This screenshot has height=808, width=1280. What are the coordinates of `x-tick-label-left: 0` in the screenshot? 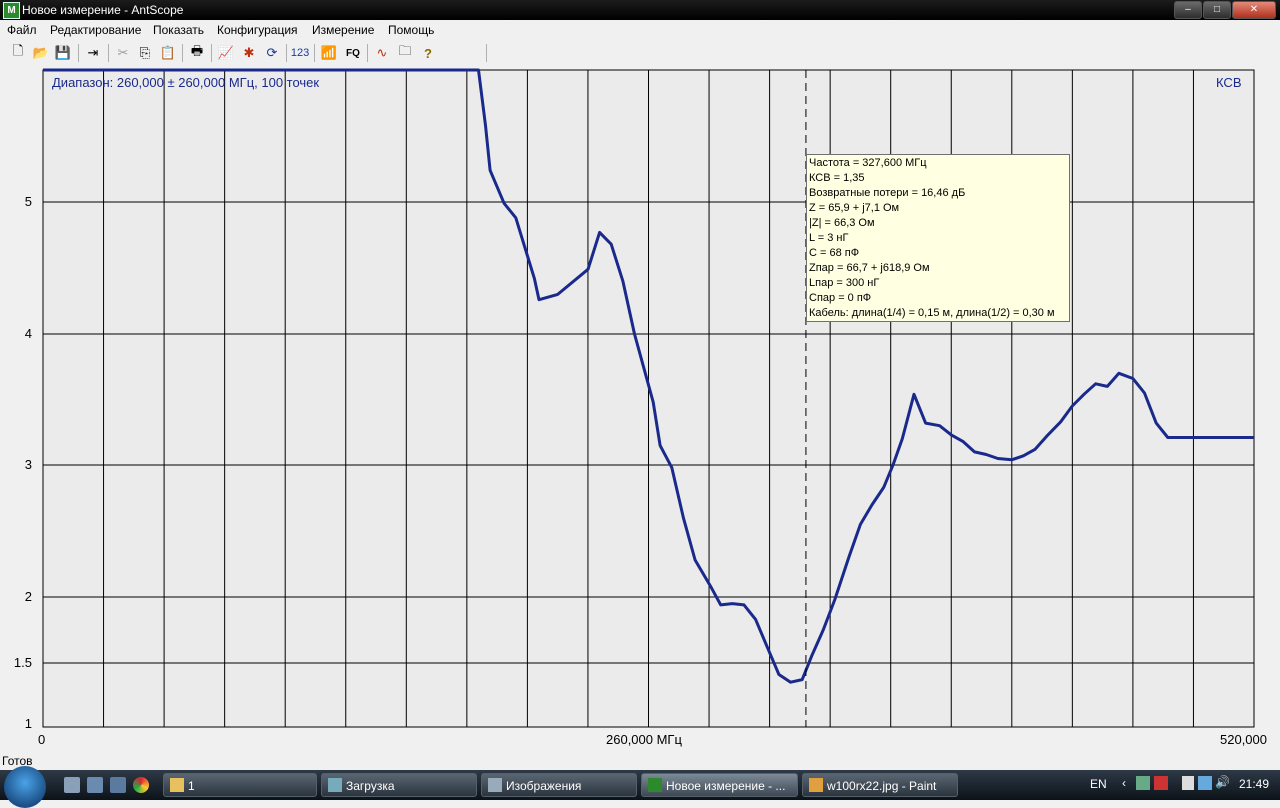 It's located at (42, 739).